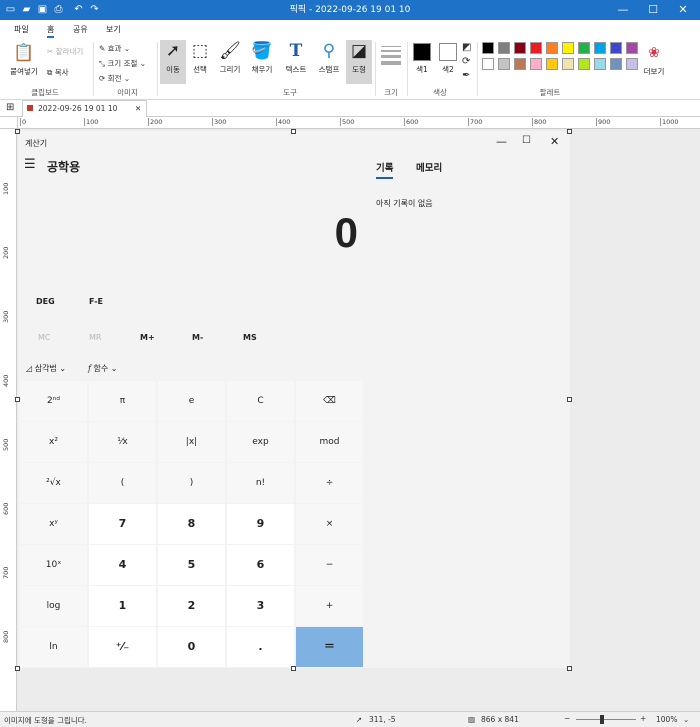  I want to click on plus-button: +, so click(329, 606).